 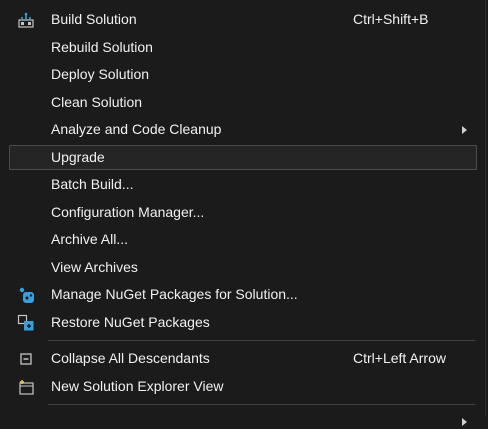 I want to click on menu-item-partial, so click(x=242, y=419).